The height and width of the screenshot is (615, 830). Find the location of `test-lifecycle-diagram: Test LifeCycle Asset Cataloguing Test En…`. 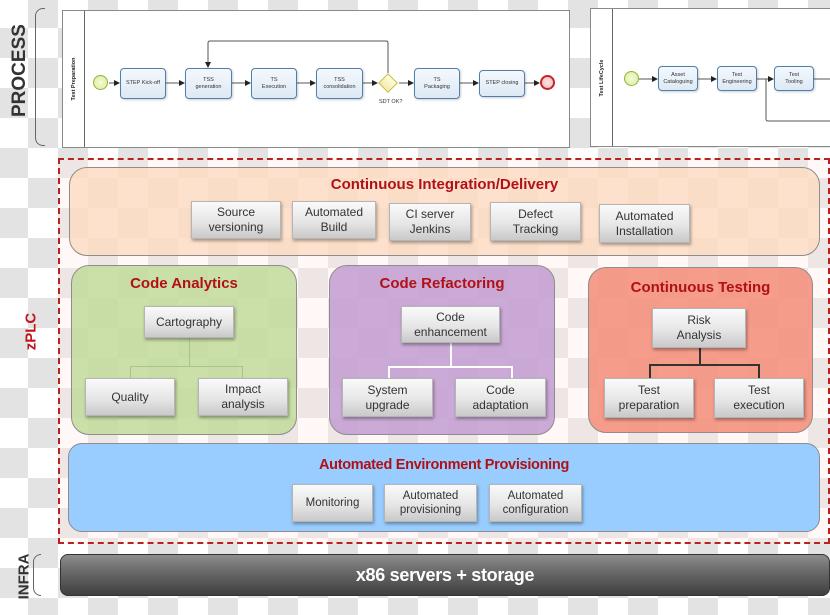

test-lifecycle-diagram: Test LifeCycle Asset Cataloguing Test En… is located at coordinates (710, 77).